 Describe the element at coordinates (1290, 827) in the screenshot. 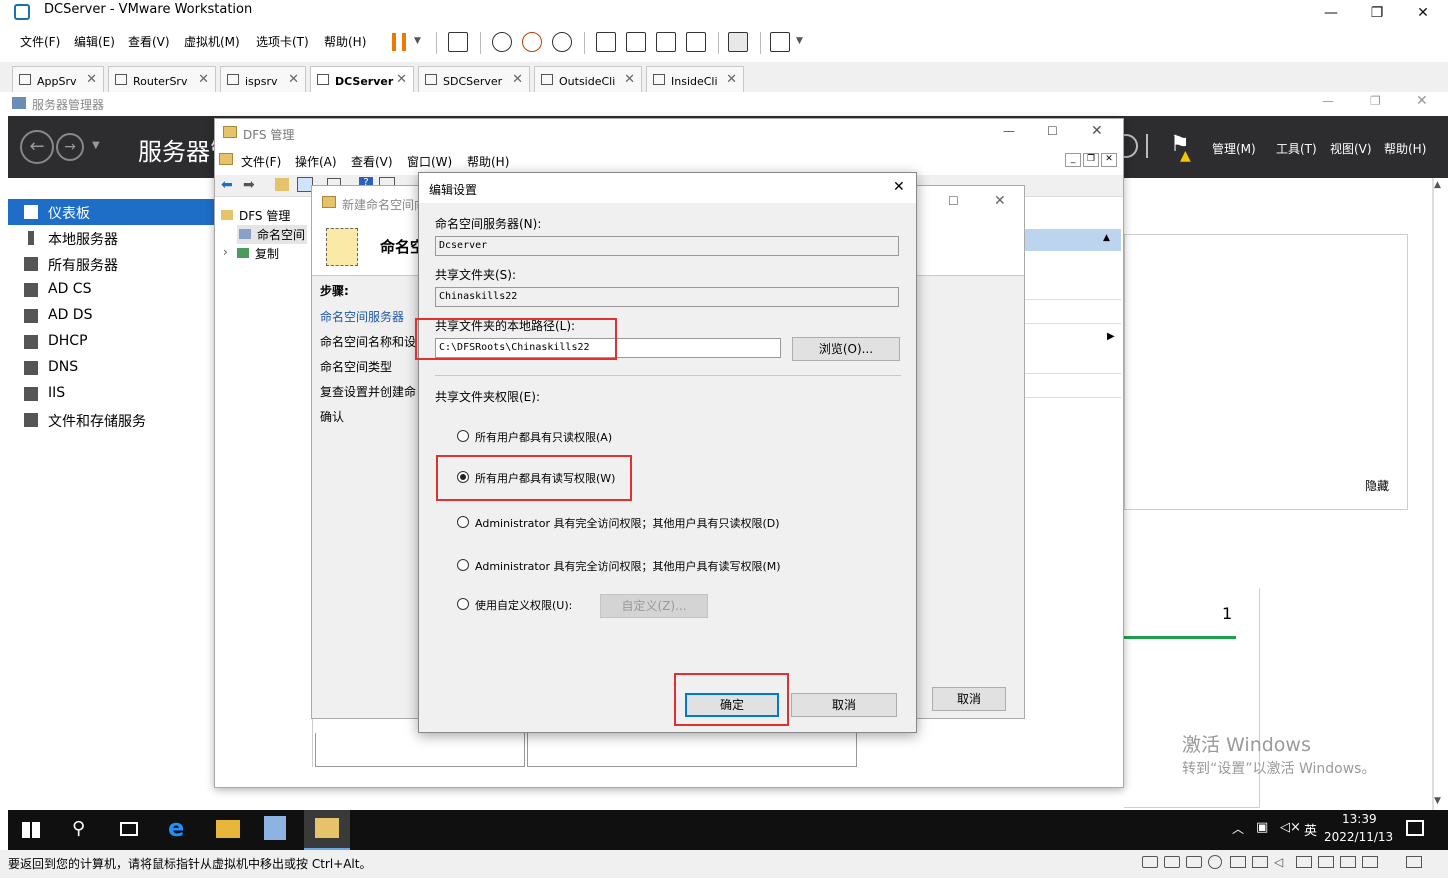

I see `volume-icon: ◁×` at that location.